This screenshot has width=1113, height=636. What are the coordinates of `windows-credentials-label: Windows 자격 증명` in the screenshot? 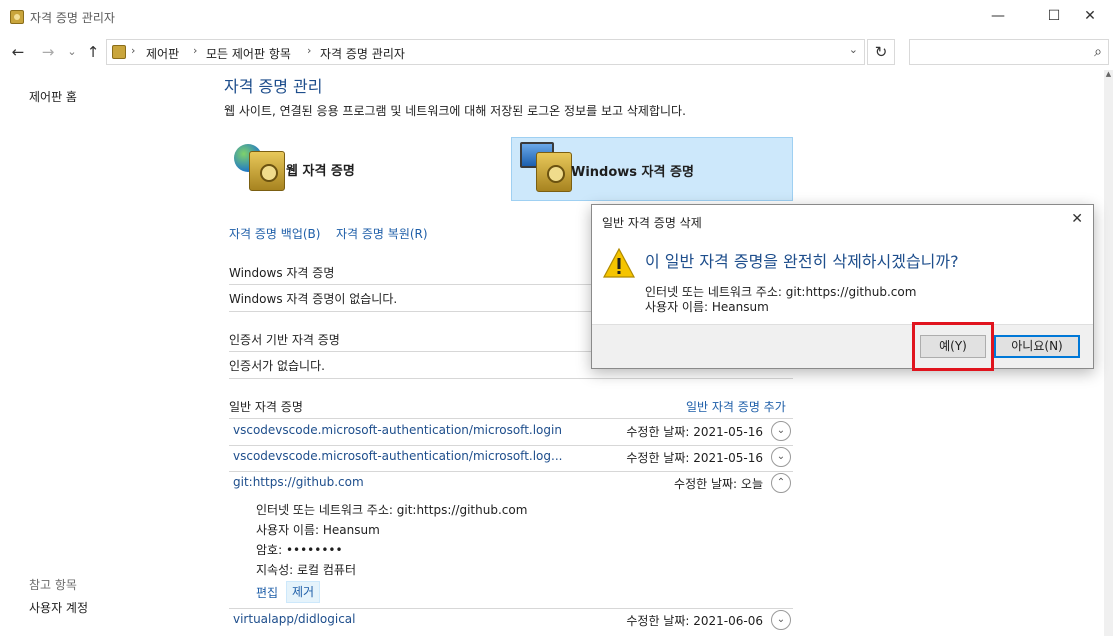 It's located at (632, 172).